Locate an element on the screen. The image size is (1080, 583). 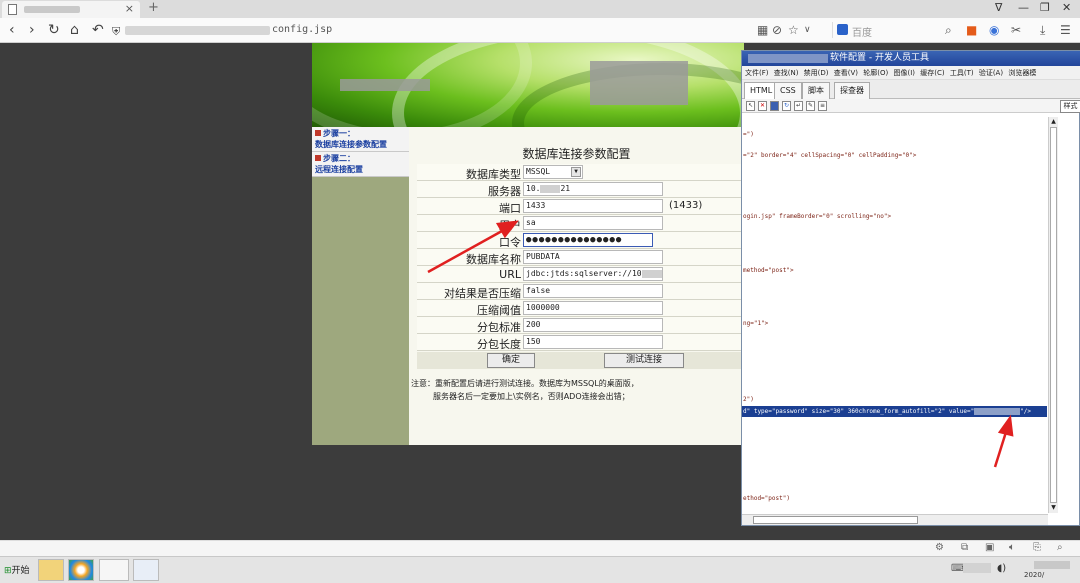
menu-outline: 轮廓(O) is located at coordinates (875, 73).